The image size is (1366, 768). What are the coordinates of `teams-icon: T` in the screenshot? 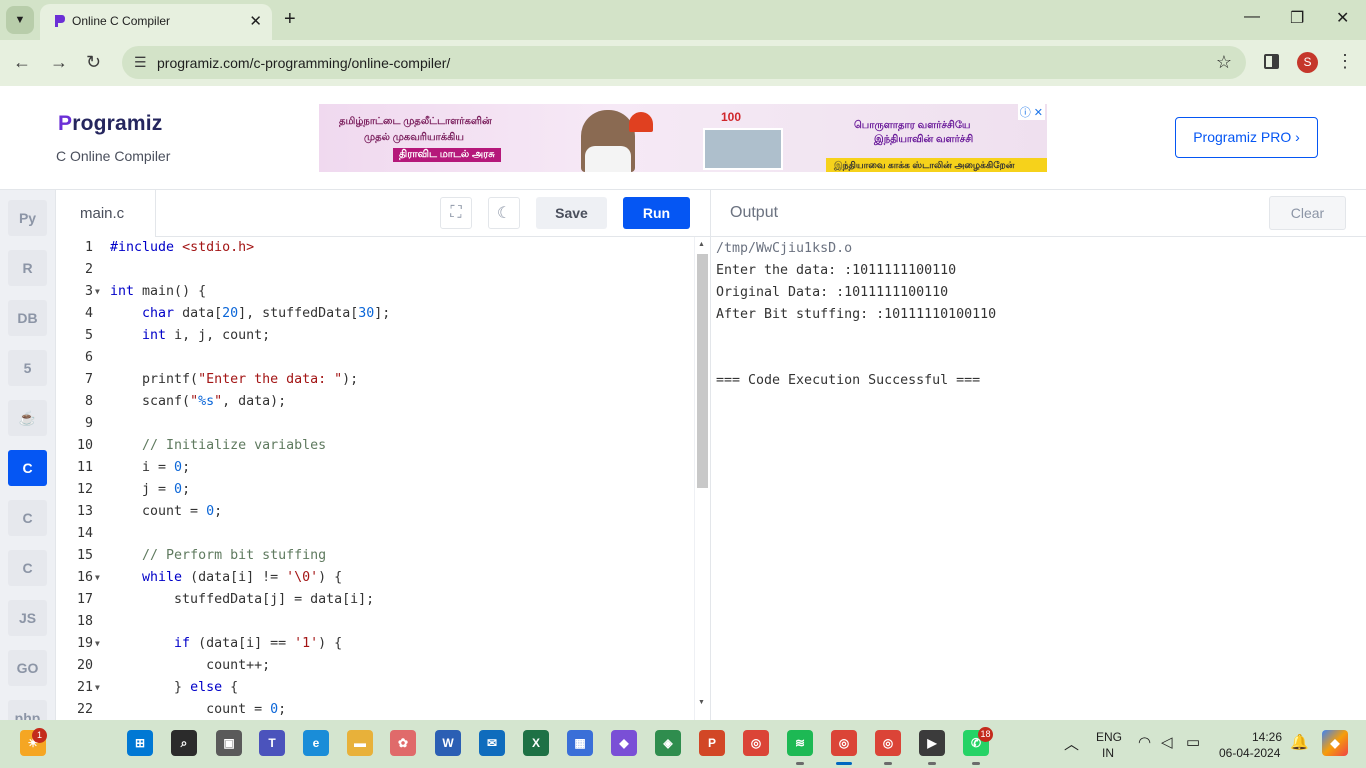 It's located at (272, 743).